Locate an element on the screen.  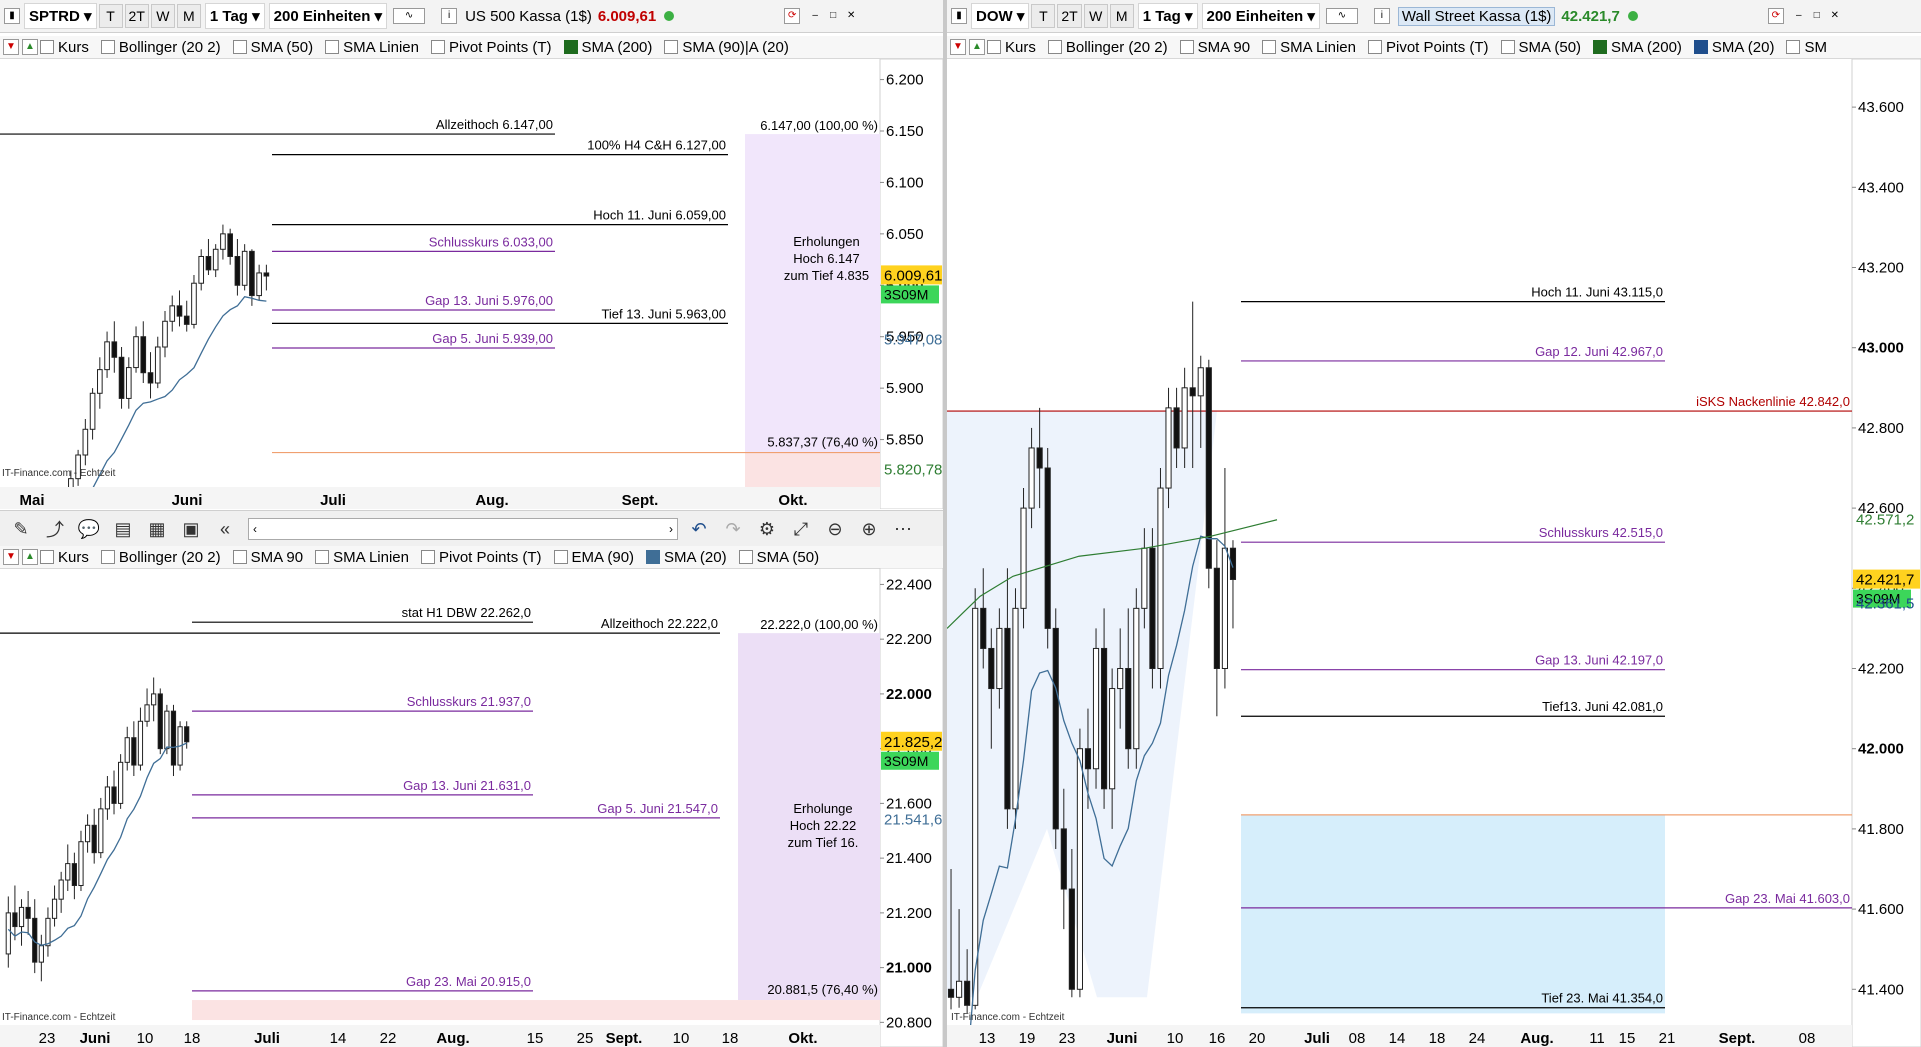
zoom-in-icon: ⊕ is located at coordinates (869, 529).